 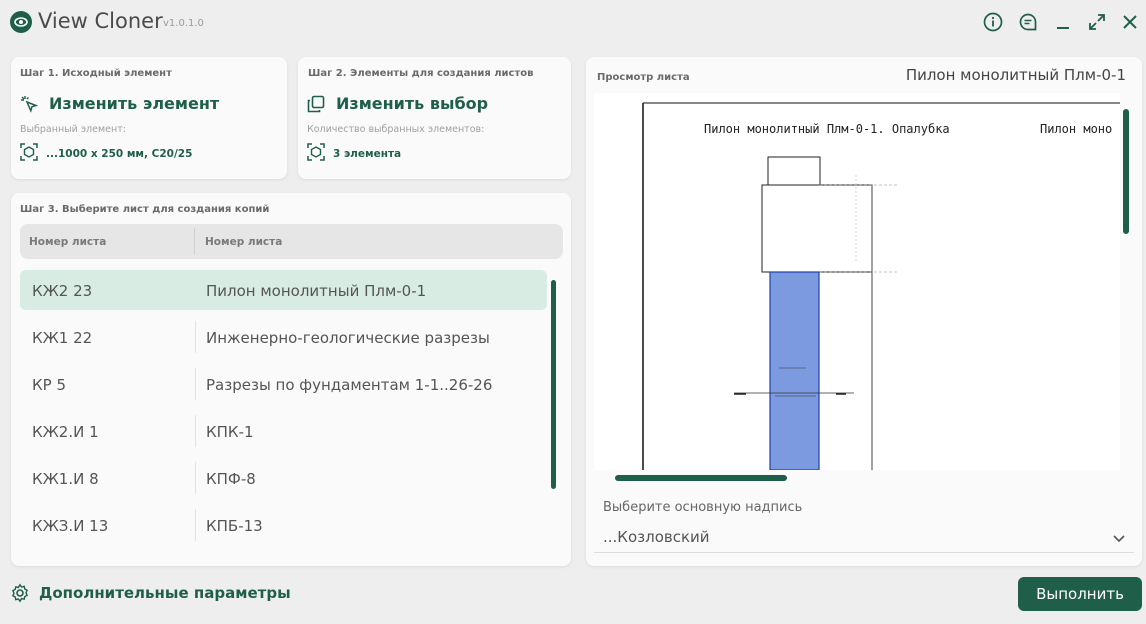 What do you see at coordinates (349, 385) in the screenshot?
I see `sheet-name: Разрезы по фундаментам 1-1..26-26` at bounding box center [349, 385].